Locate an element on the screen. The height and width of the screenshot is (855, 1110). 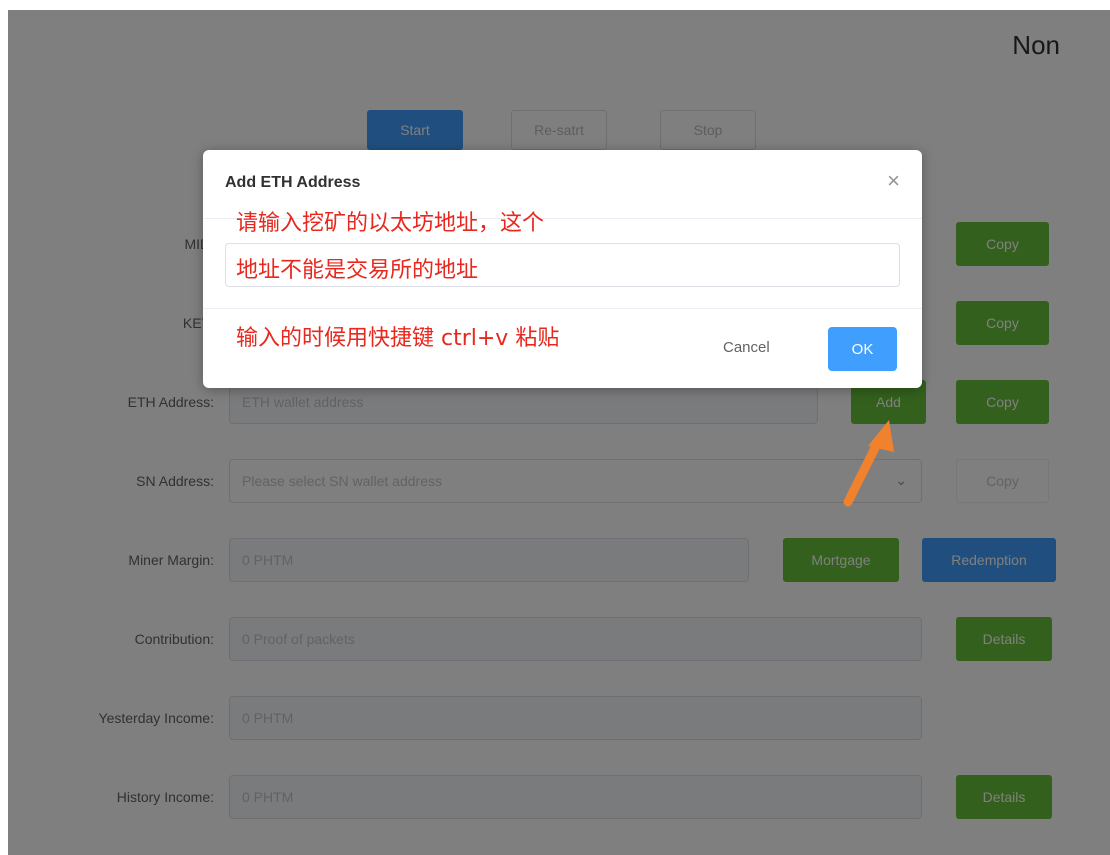
ok-button: OK is located at coordinates (862, 349).